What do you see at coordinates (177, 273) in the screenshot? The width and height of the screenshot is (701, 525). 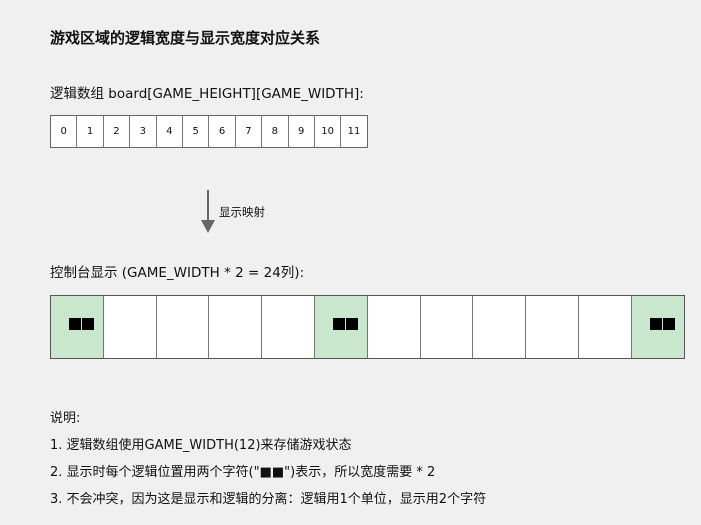 I see `display-label: 控制台显示 (GAME_WIDTH * 2 = 24列):` at bounding box center [177, 273].